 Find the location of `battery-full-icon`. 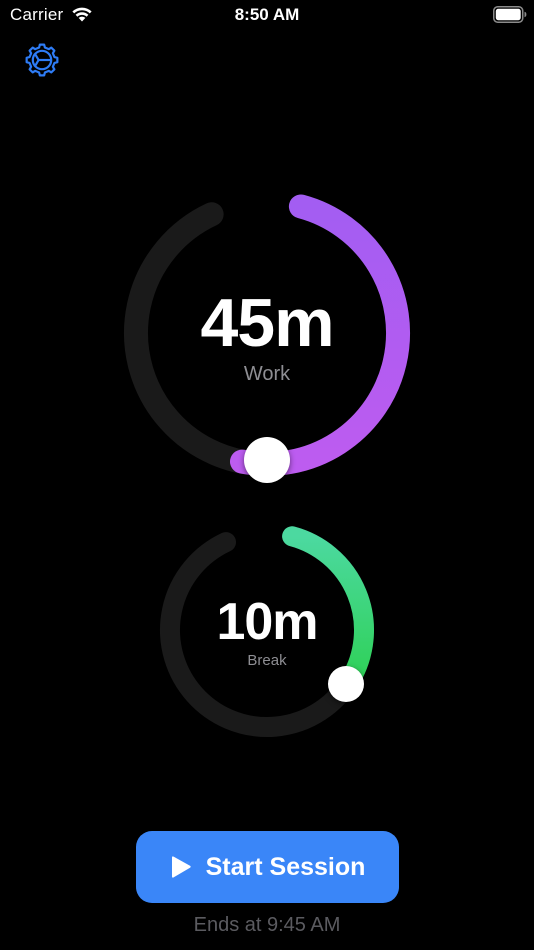

battery-full-icon is located at coordinates (510, 14).